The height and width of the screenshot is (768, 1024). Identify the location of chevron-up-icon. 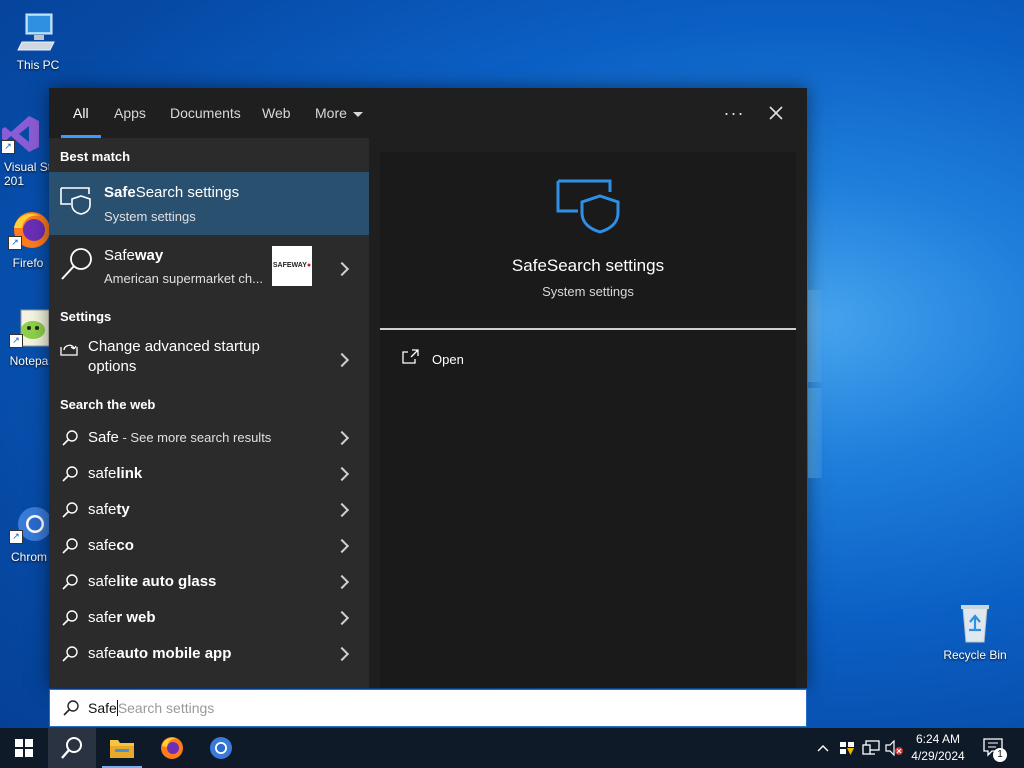
(823, 748).